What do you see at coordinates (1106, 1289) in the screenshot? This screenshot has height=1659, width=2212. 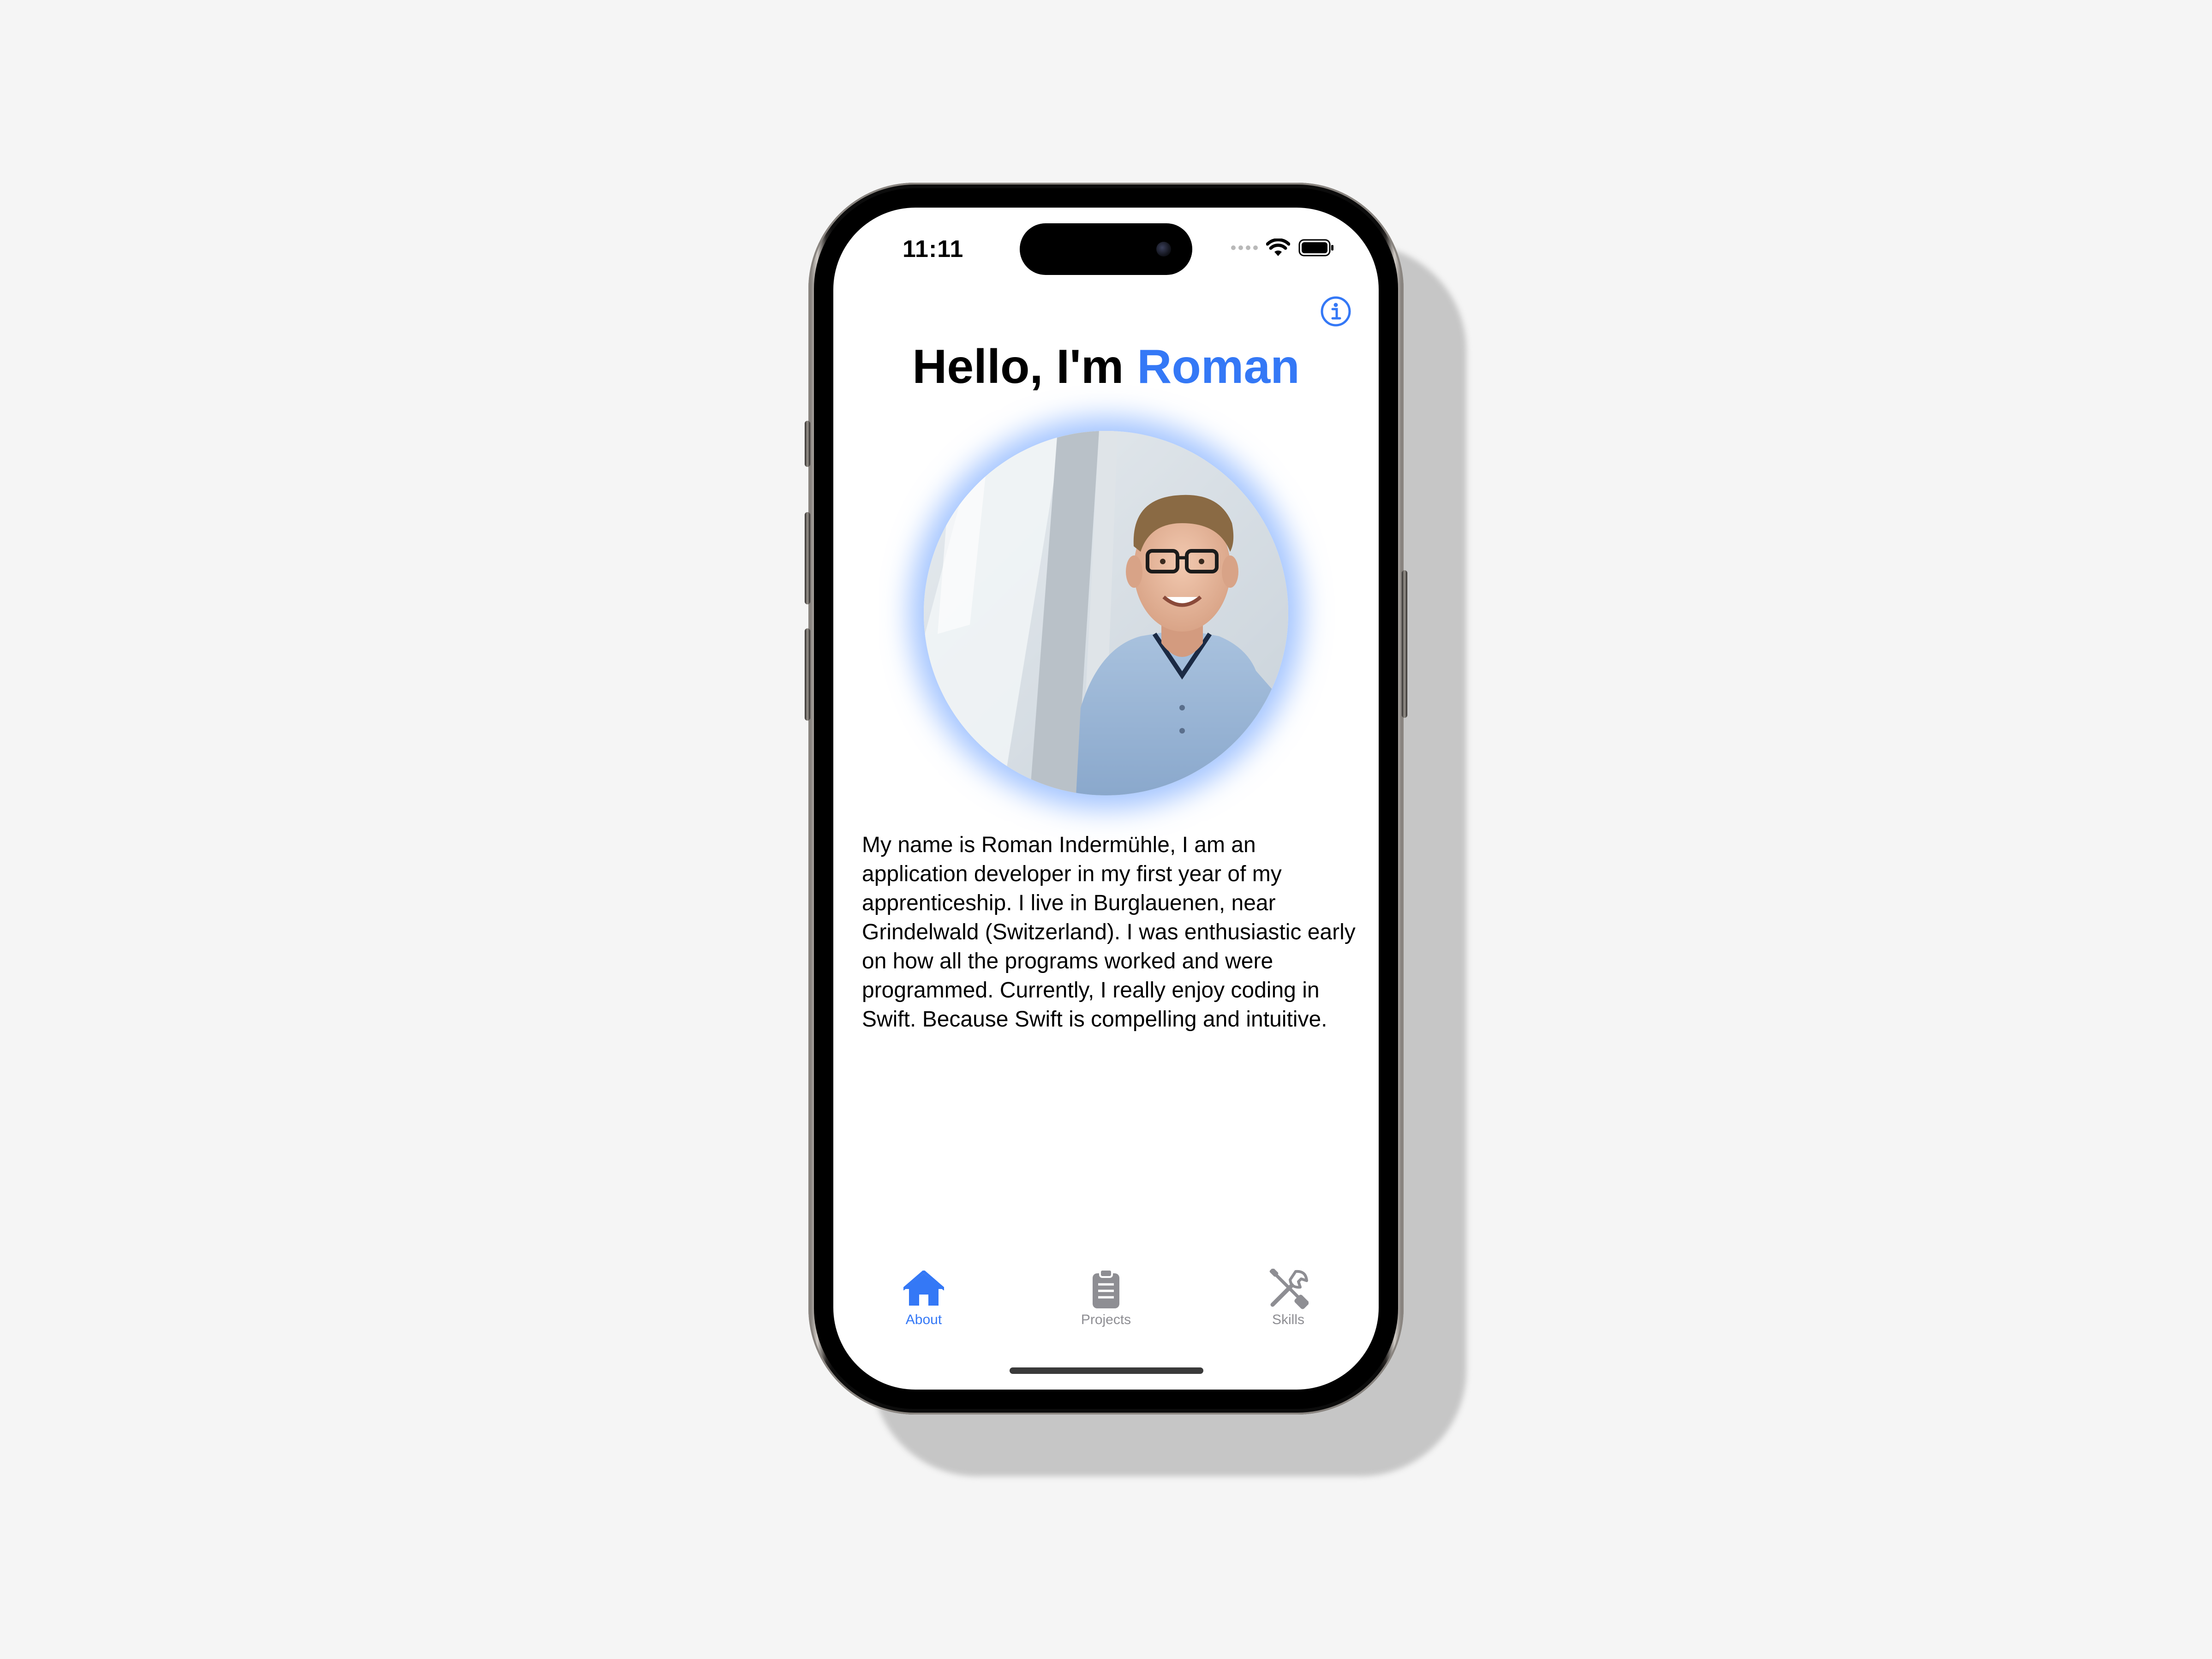 I see `clipboard-icon` at bounding box center [1106, 1289].